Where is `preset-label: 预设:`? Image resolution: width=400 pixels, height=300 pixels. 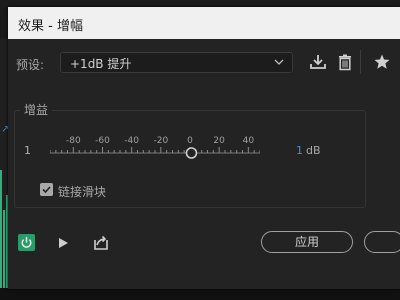
preset-label: 预设: is located at coordinates (30, 65).